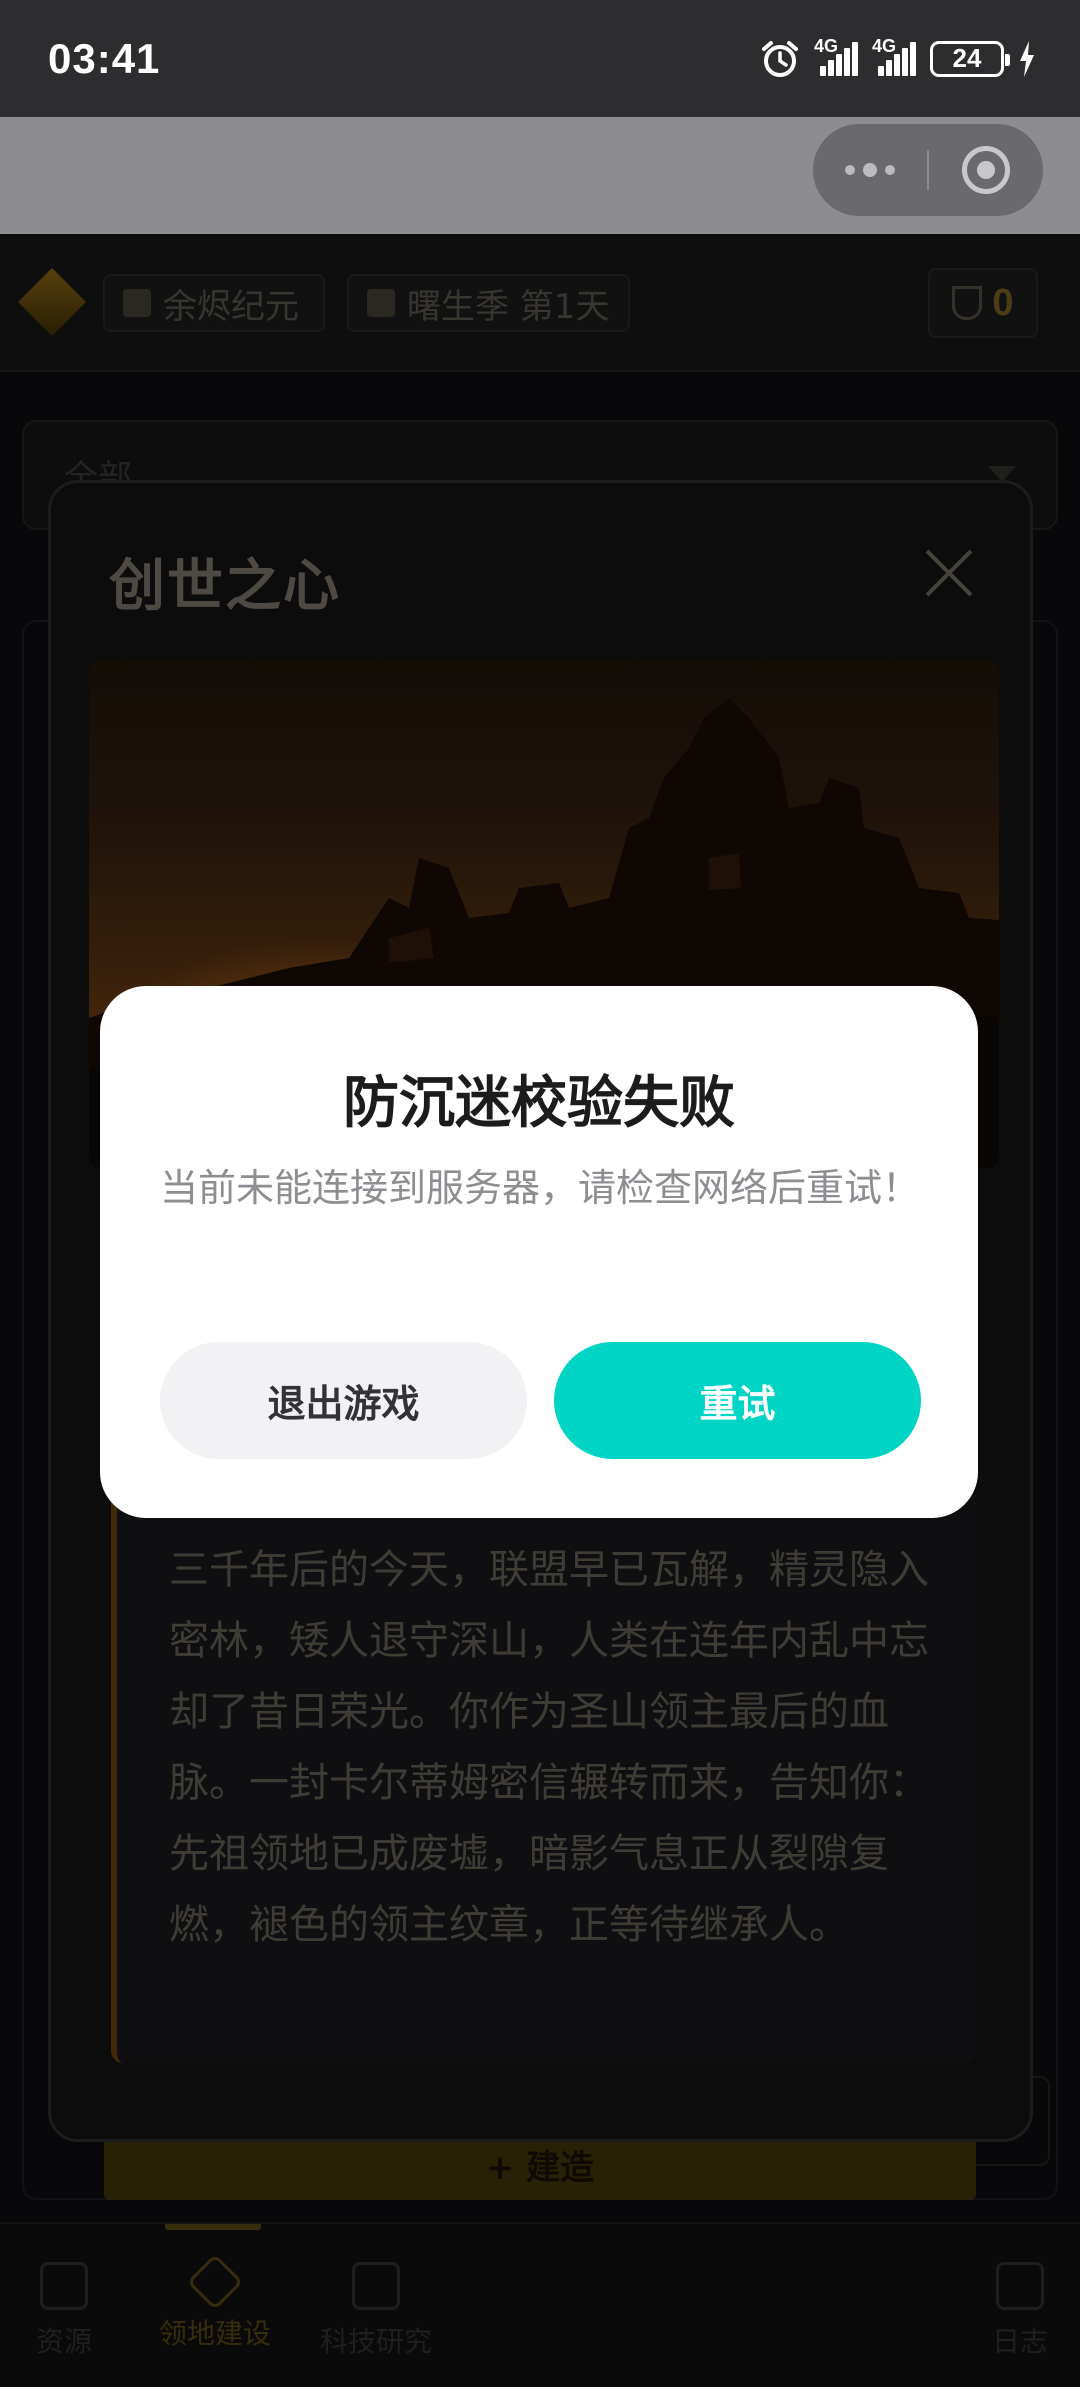 This screenshot has height=2387, width=1080. Describe the element at coordinates (986, 170) in the screenshot. I see `close-miniprogram-icon` at that location.